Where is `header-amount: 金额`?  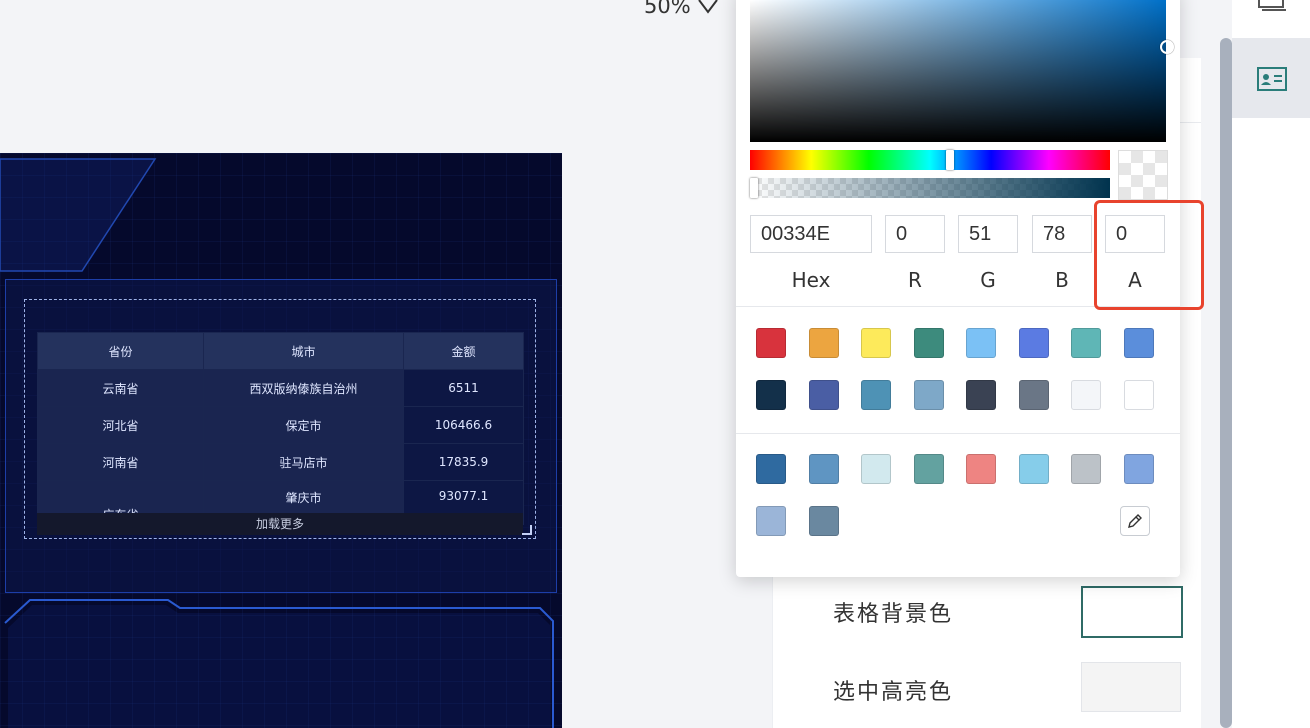
header-amount: 金额 is located at coordinates (463, 351).